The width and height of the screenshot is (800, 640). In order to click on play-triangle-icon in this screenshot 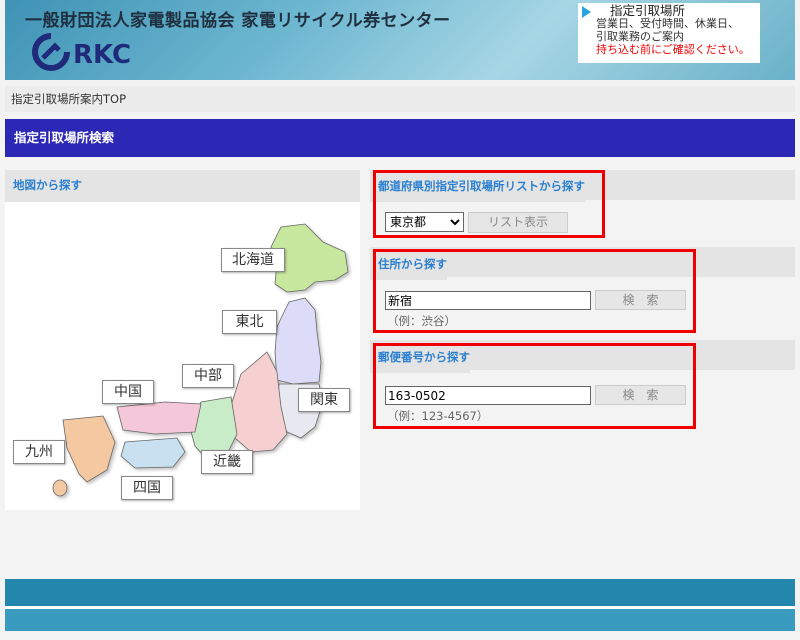, I will do `click(586, 12)`.